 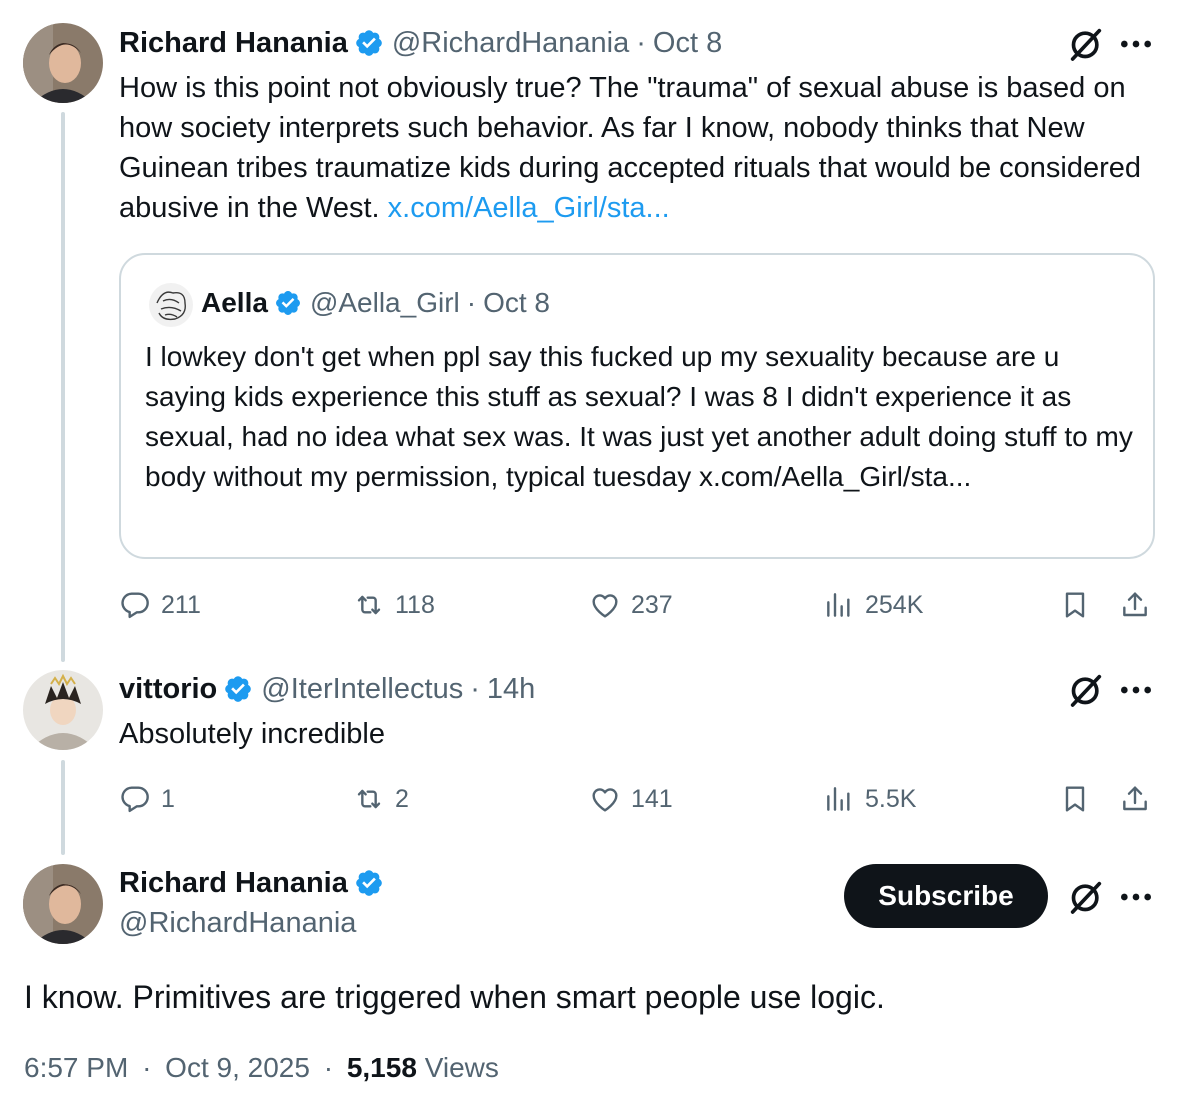 I want to click on like-button: 141, so click(x=631, y=799).